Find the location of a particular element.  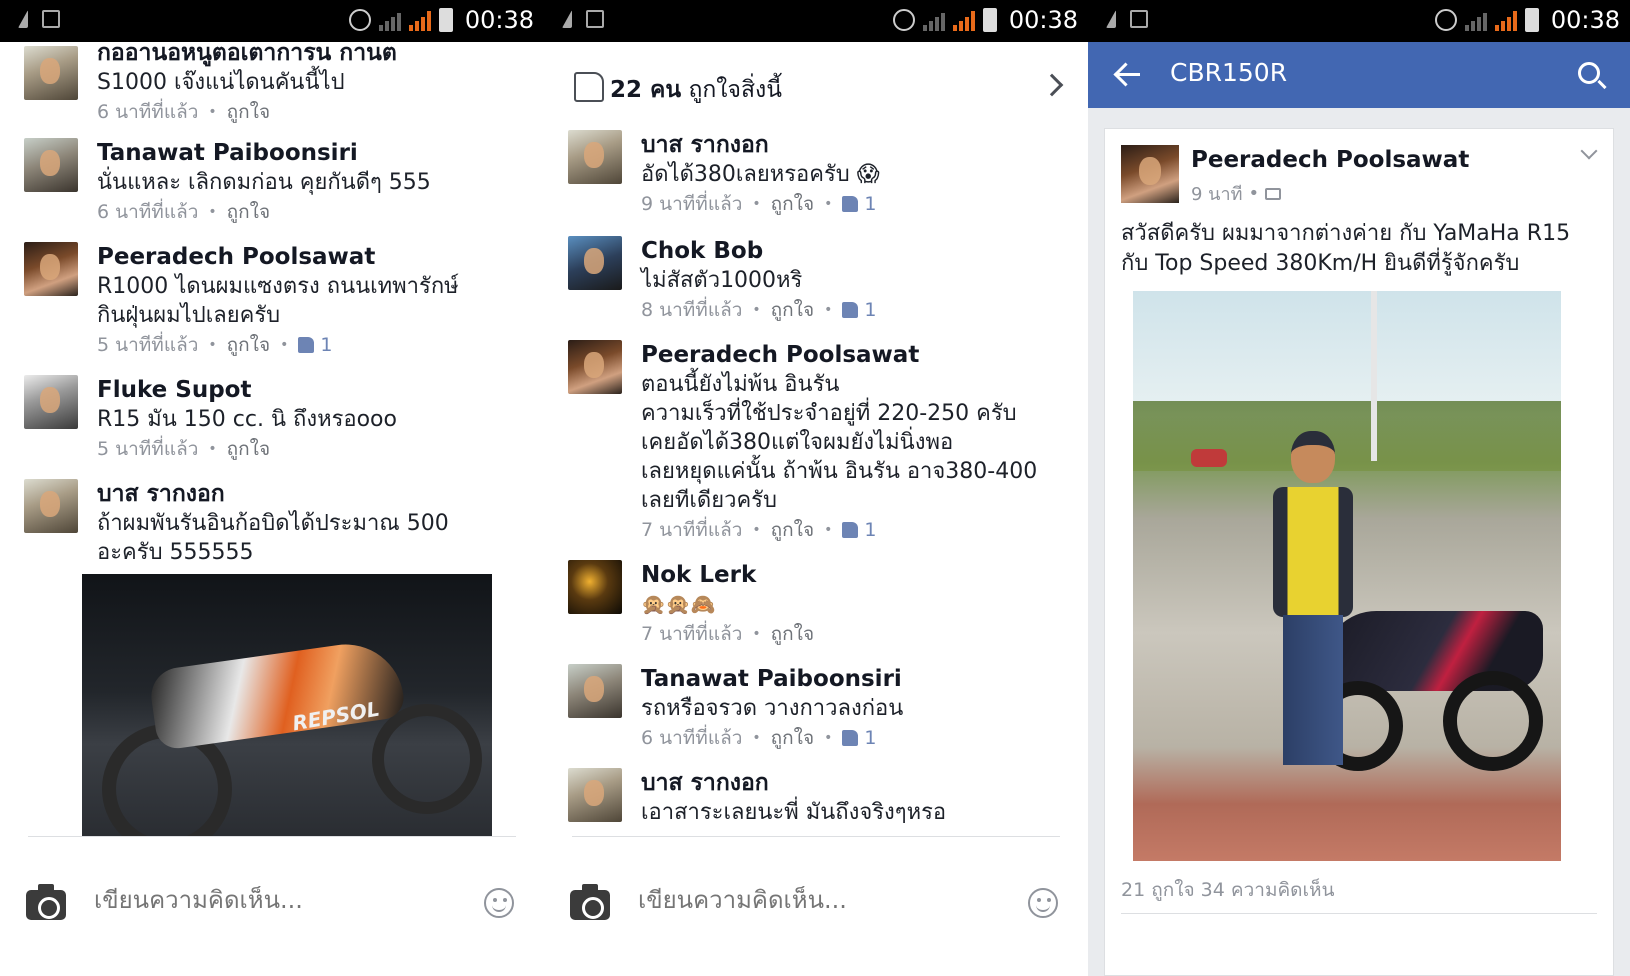

comment-photo: REPSOL is located at coordinates (287, 705).